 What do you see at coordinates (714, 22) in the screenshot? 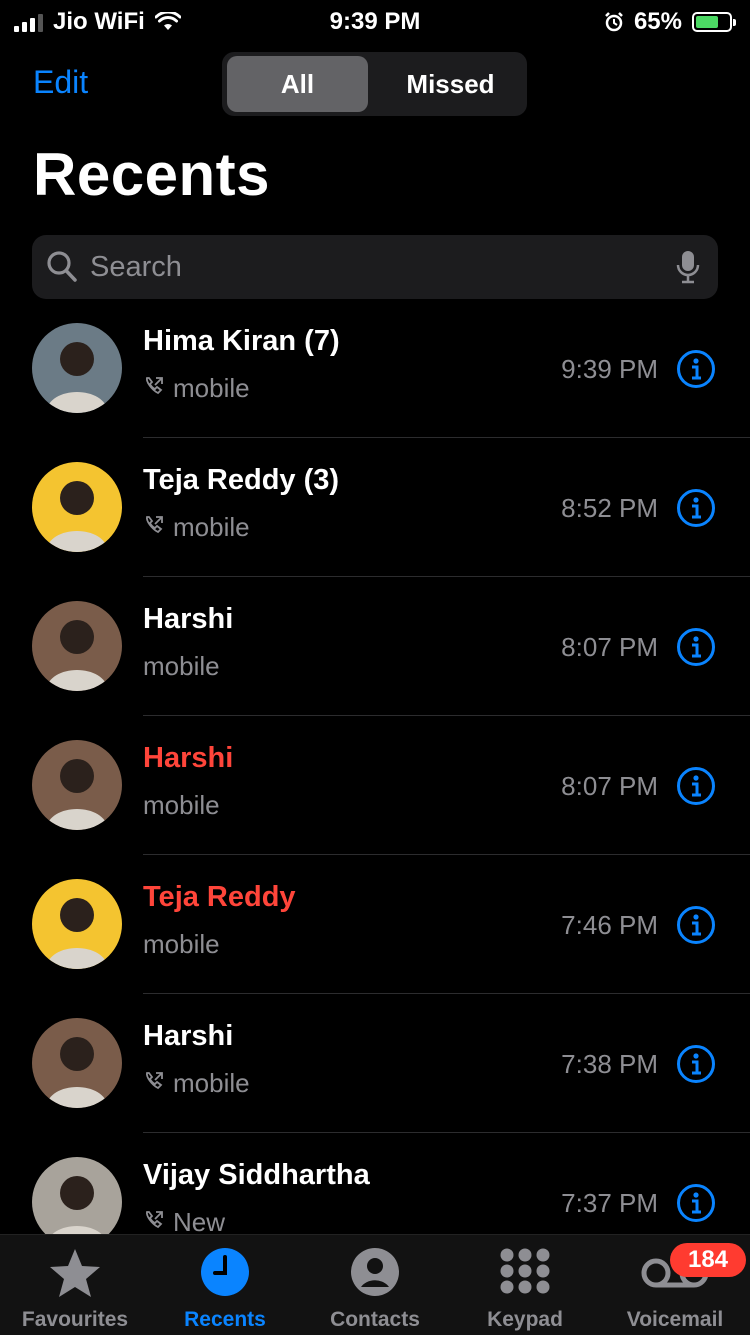
I see `battery-icon` at bounding box center [714, 22].